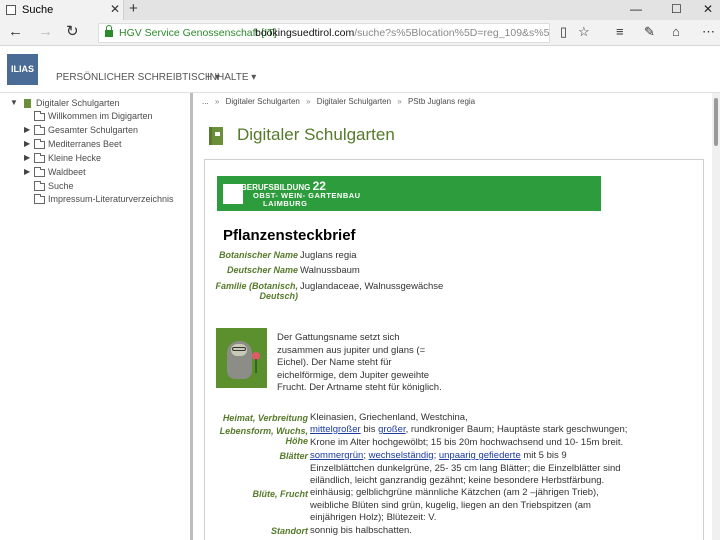  What do you see at coordinates (676, 32) in the screenshot?
I see `share-icon: ⌂` at bounding box center [676, 32].